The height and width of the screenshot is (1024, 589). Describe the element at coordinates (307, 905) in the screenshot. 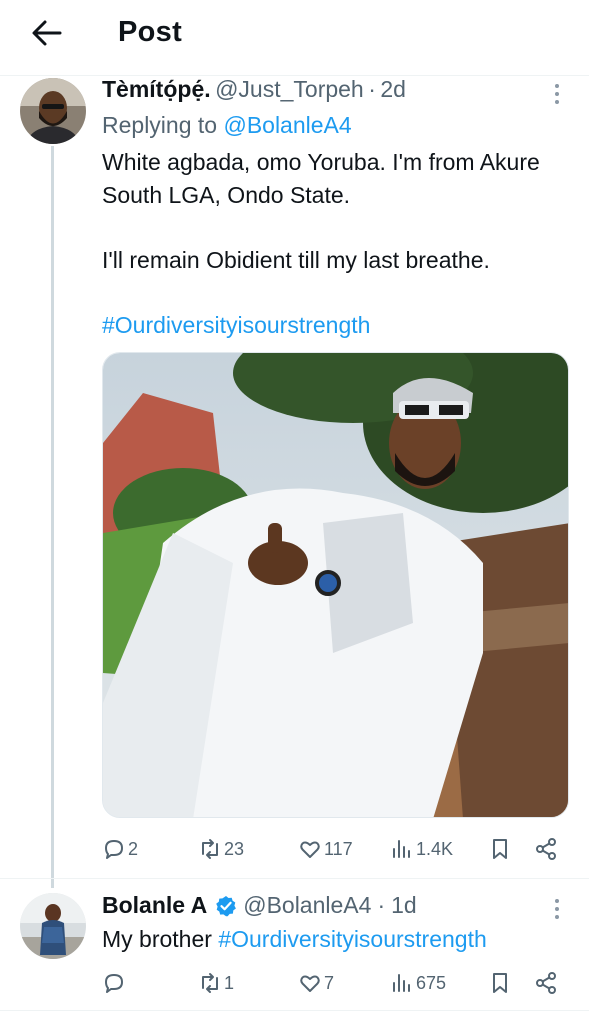

I see `author-handle: @BolanleA4` at that location.